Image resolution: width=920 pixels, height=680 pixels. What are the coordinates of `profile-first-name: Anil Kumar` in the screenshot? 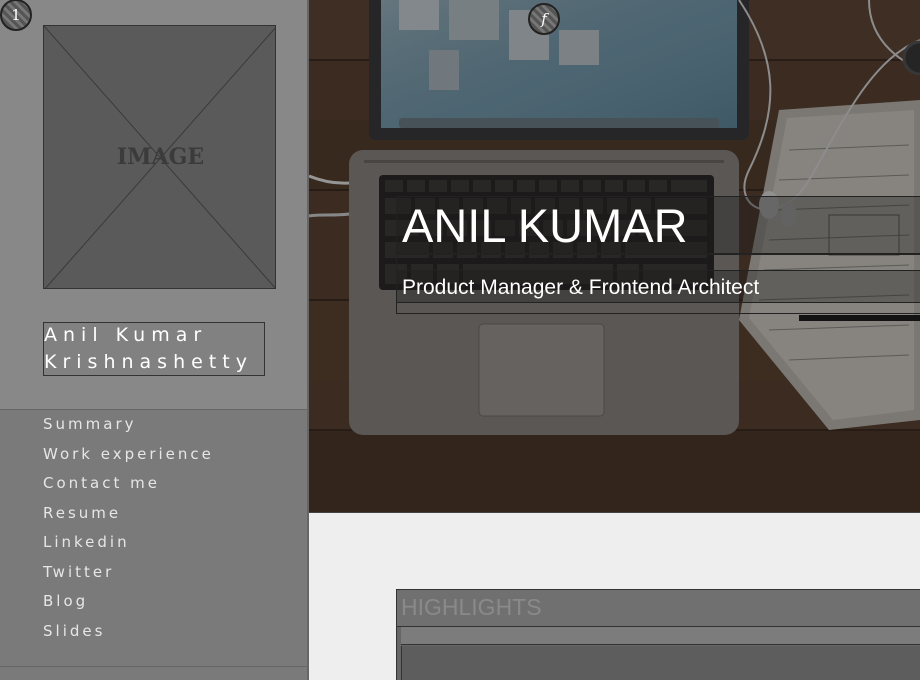 It's located at (126, 335).